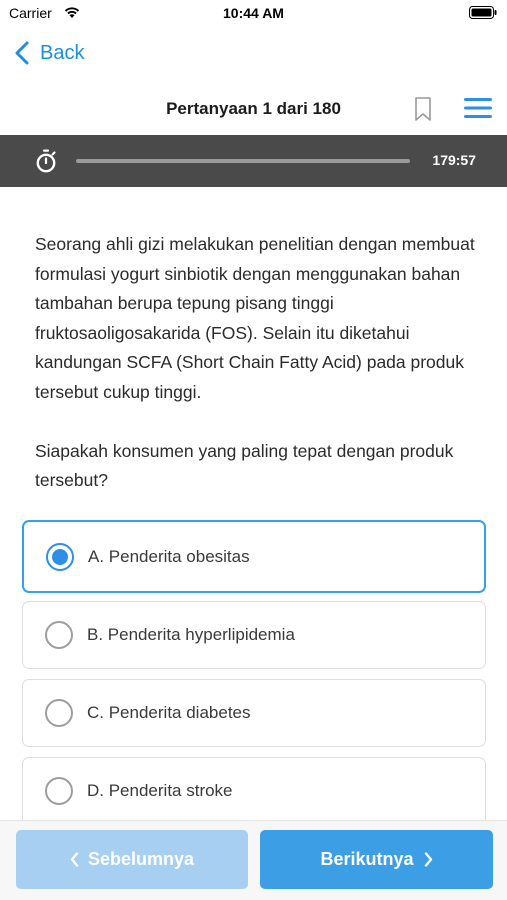 The width and height of the screenshot is (507, 900). Describe the element at coordinates (160, 790) in the screenshot. I see `answer-option-label: D. Penderita stroke` at that location.